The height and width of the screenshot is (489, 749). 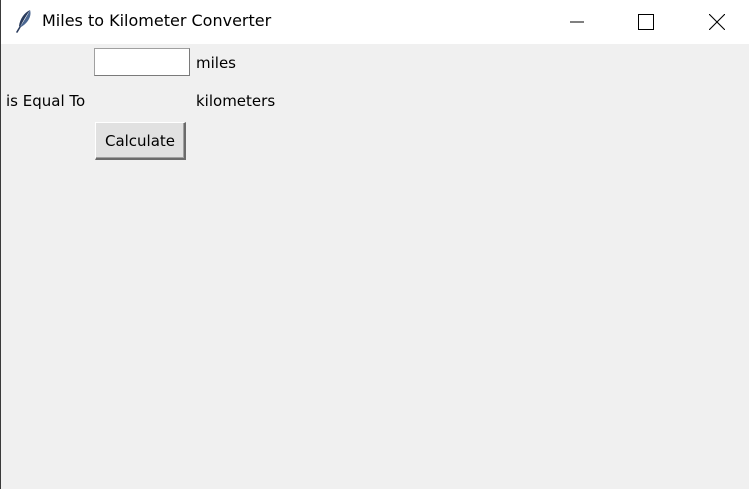 I want to click on miles-input, so click(x=142, y=62).